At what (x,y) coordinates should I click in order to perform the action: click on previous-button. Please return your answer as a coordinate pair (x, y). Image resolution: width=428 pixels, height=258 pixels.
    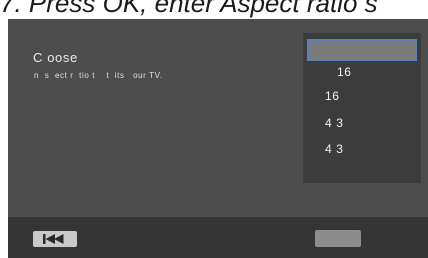
    Looking at the image, I should click on (55, 239).